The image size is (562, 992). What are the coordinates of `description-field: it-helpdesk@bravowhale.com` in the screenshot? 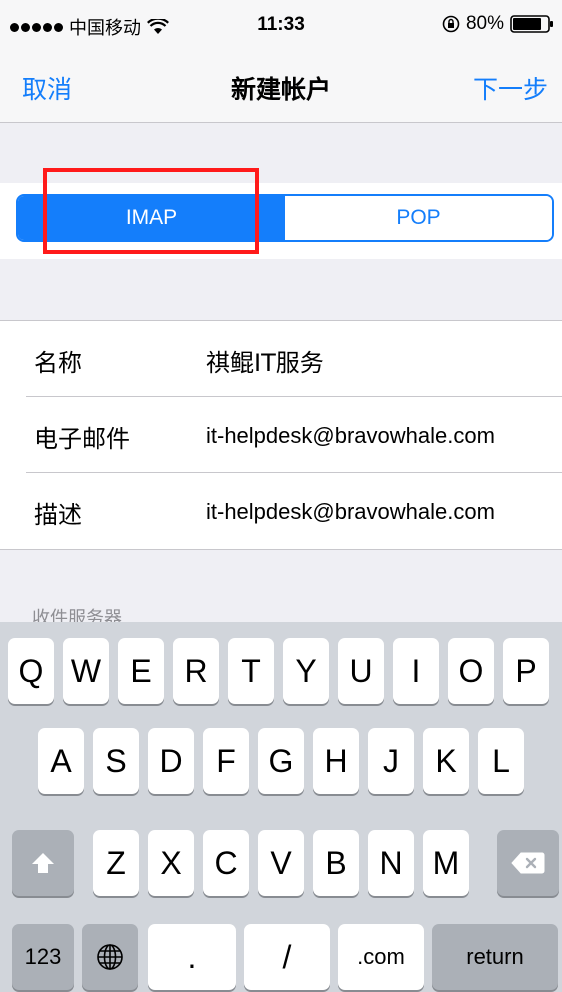 It's located at (350, 512).